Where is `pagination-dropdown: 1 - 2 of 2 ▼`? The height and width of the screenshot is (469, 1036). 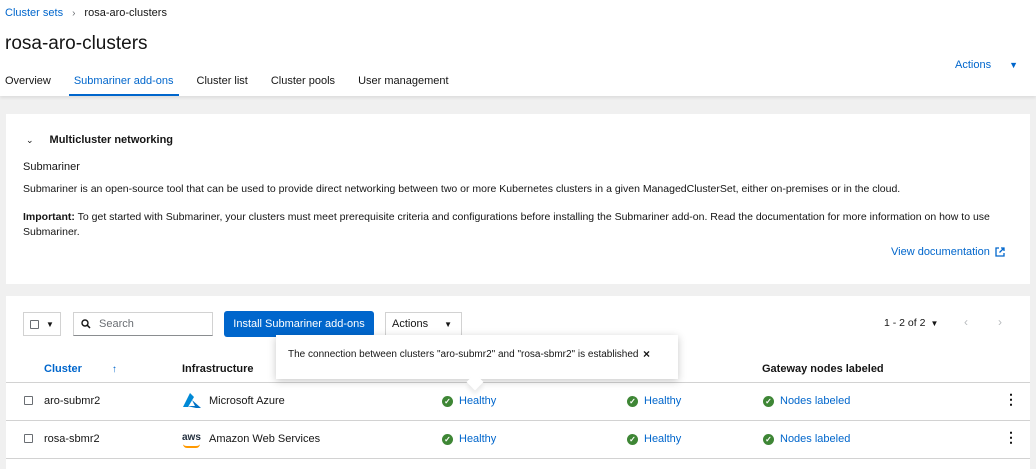
pagination-dropdown: 1 - 2 of 2 ▼ is located at coordinates (911, 323).